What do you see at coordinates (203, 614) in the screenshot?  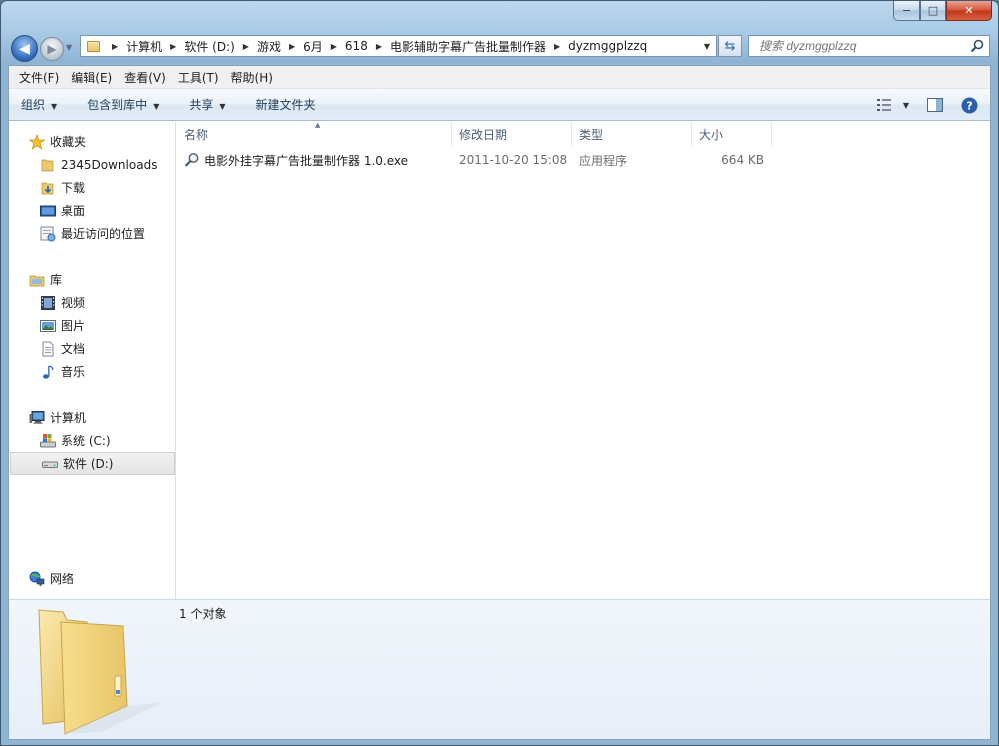 I see `item-count: 1 个对象` at bounding box center [203, 614].